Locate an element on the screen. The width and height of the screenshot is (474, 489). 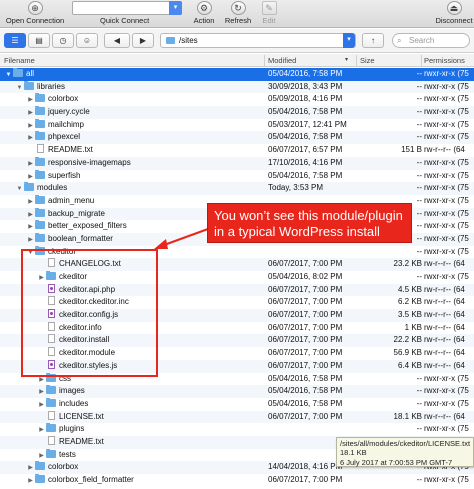
forward-button: ▶ is located at coordinates (143, 40).